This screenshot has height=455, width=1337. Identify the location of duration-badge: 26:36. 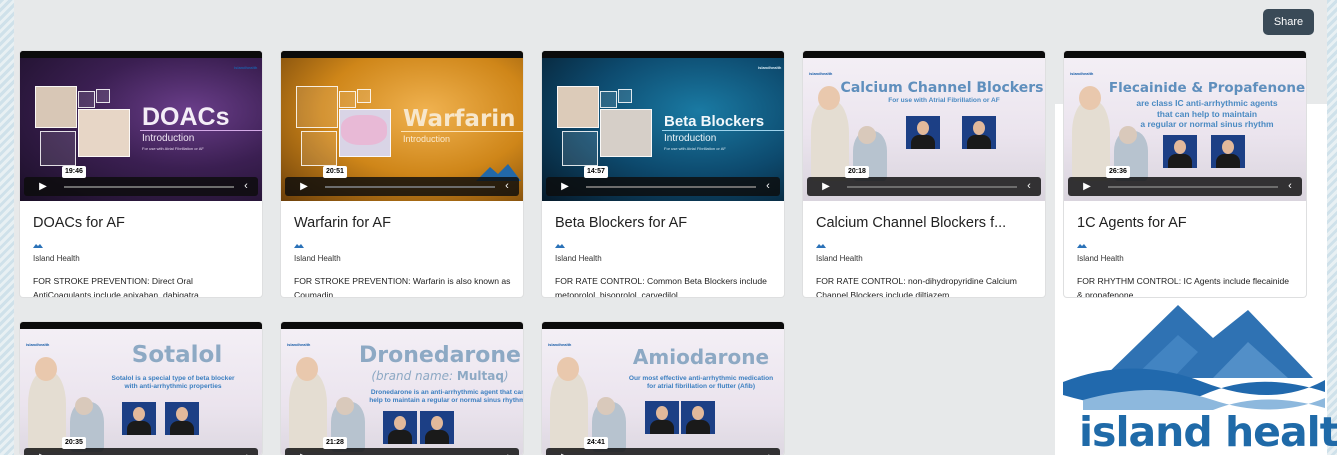
(1118, 172).